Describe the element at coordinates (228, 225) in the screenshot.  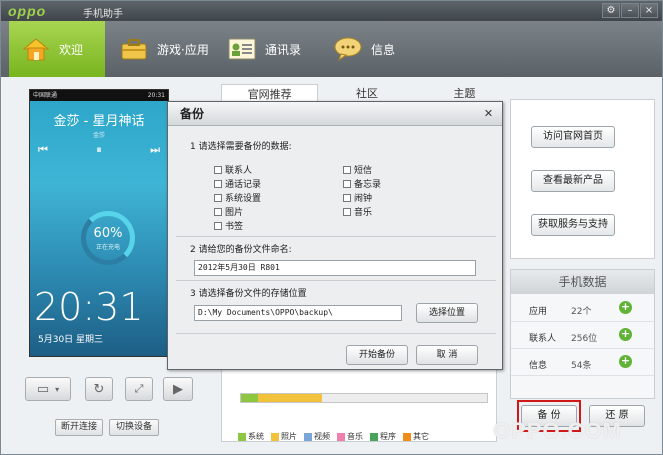
I see `checkbox-bookmarks: 书签` at that location.